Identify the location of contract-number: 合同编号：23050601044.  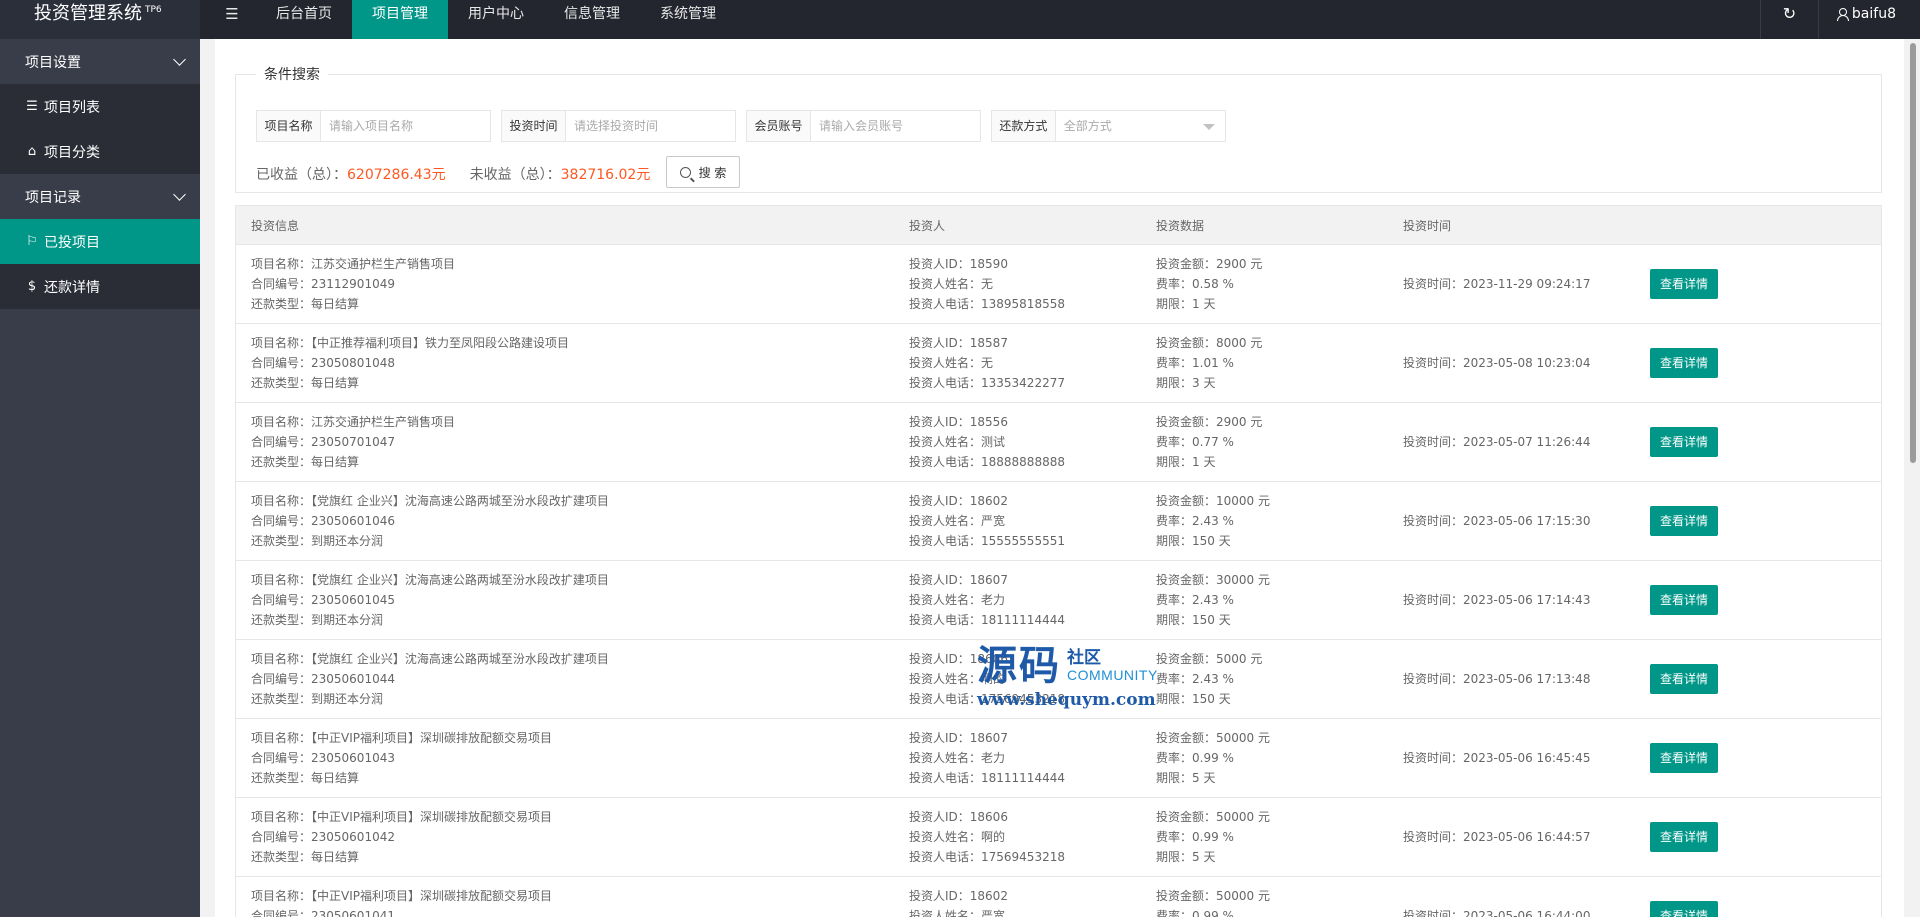
(323, 679).